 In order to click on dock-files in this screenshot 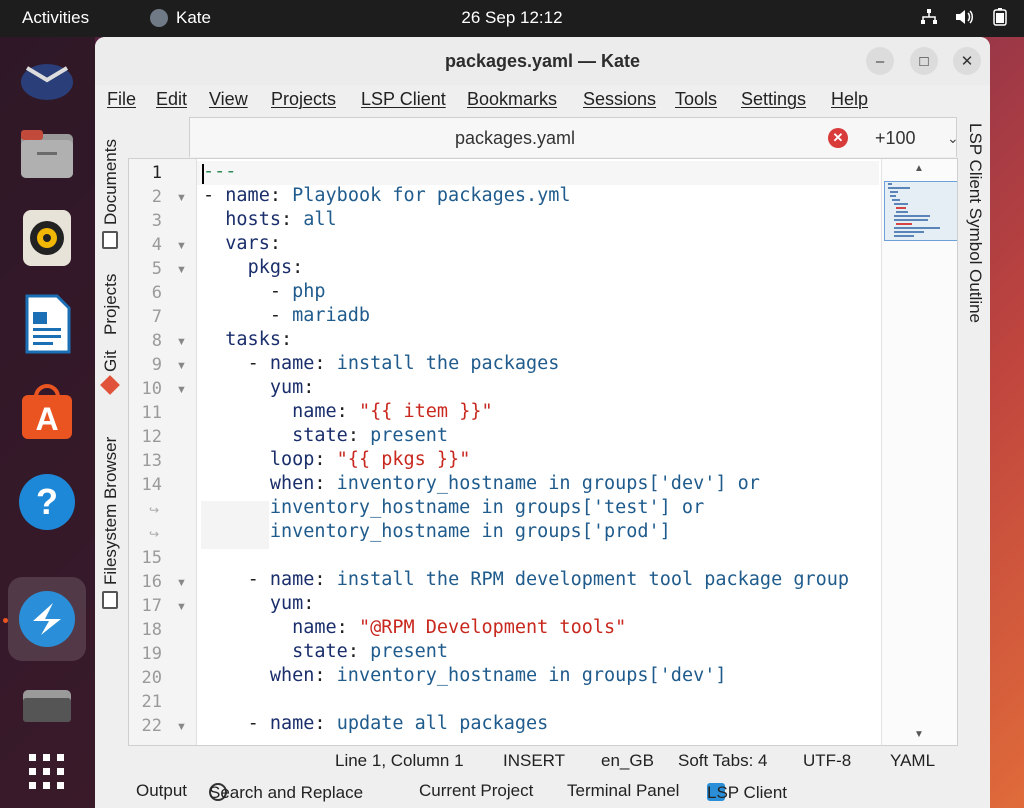, I will do `click(47, 154)`.